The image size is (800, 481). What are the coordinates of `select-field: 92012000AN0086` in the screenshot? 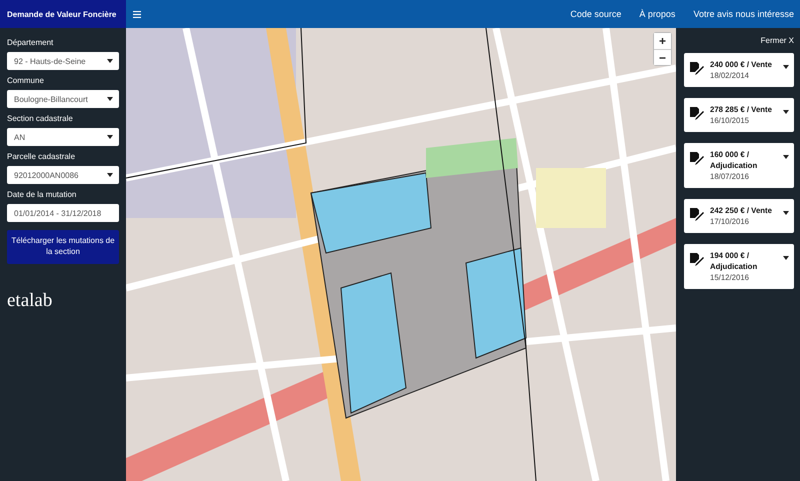 It's located at (63, 175).